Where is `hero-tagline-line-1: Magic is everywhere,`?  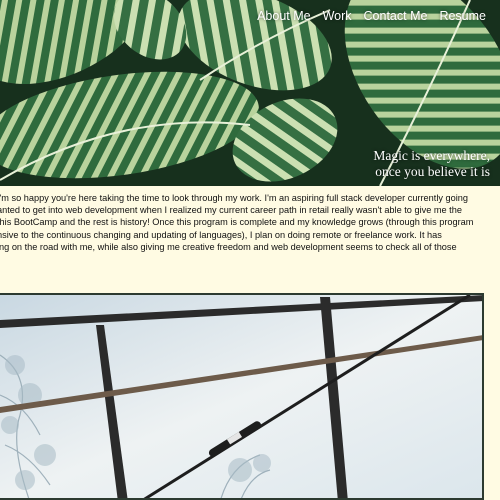
hero-tagline-line-1: Magic is everywhere, is located at coordinates (431, 155).